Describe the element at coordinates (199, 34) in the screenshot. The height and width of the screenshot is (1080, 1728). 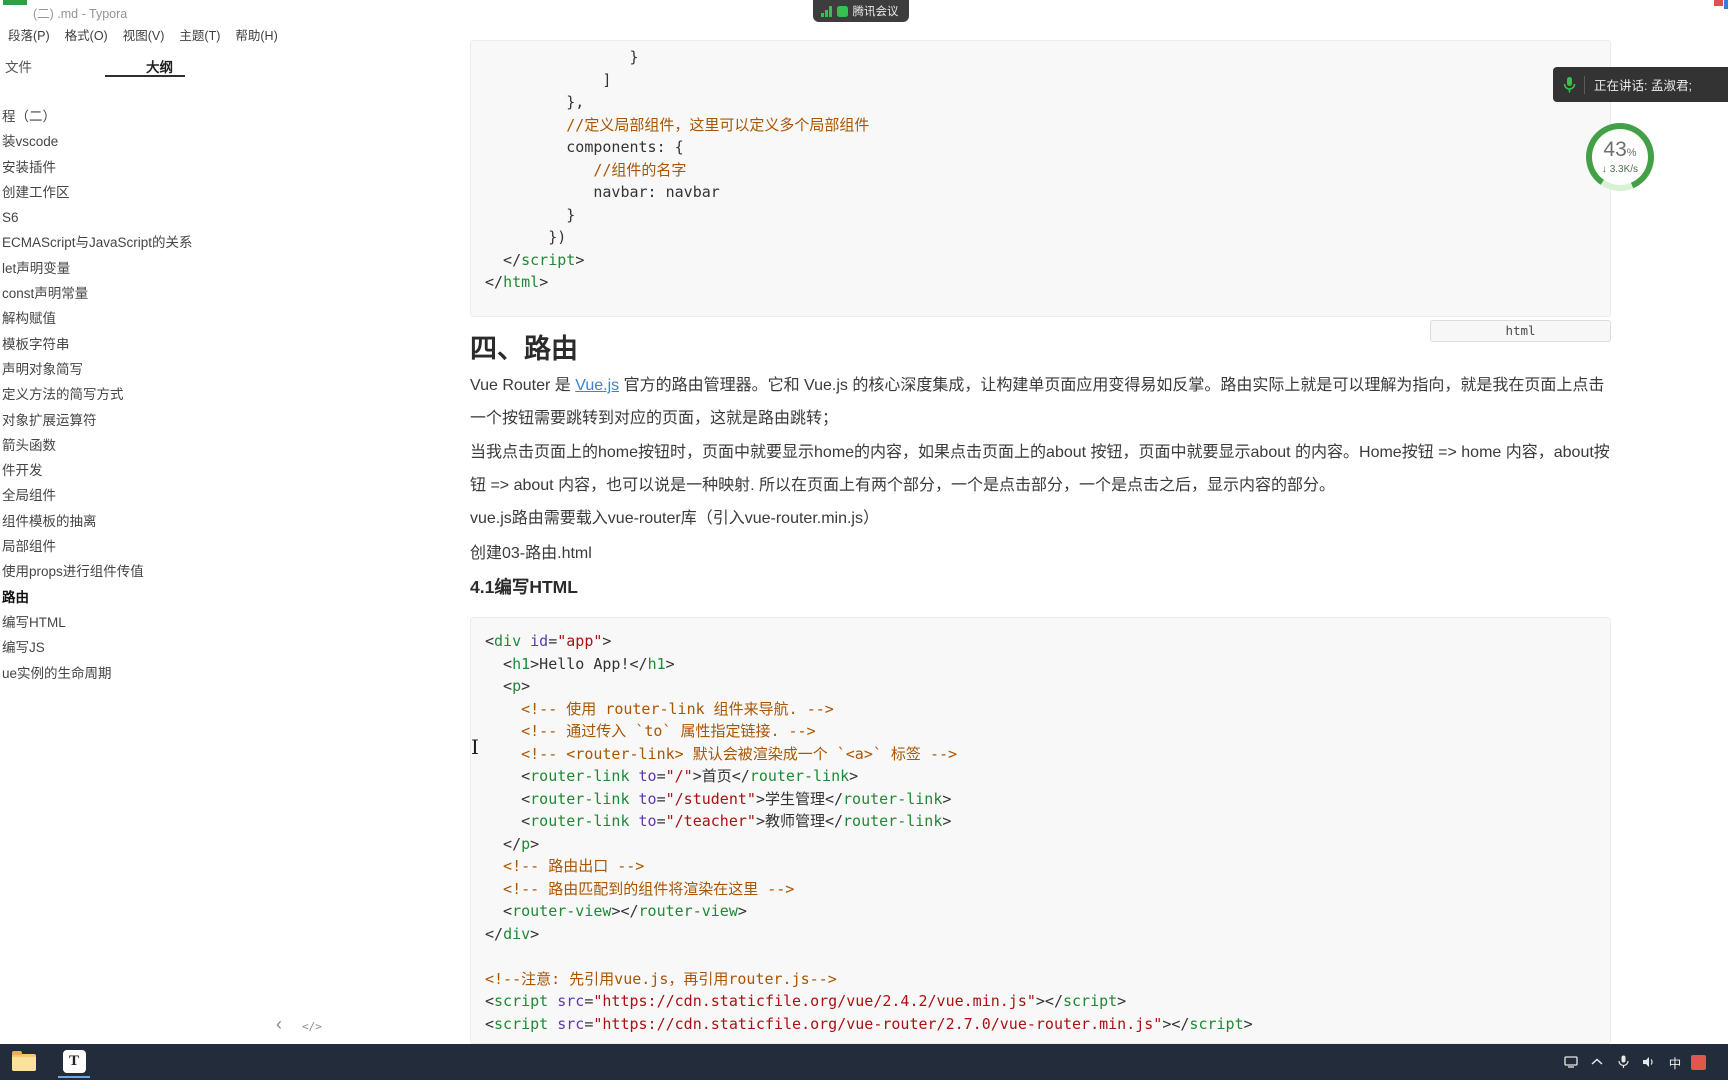
I see `menu-item: 主题(T)` at that location.